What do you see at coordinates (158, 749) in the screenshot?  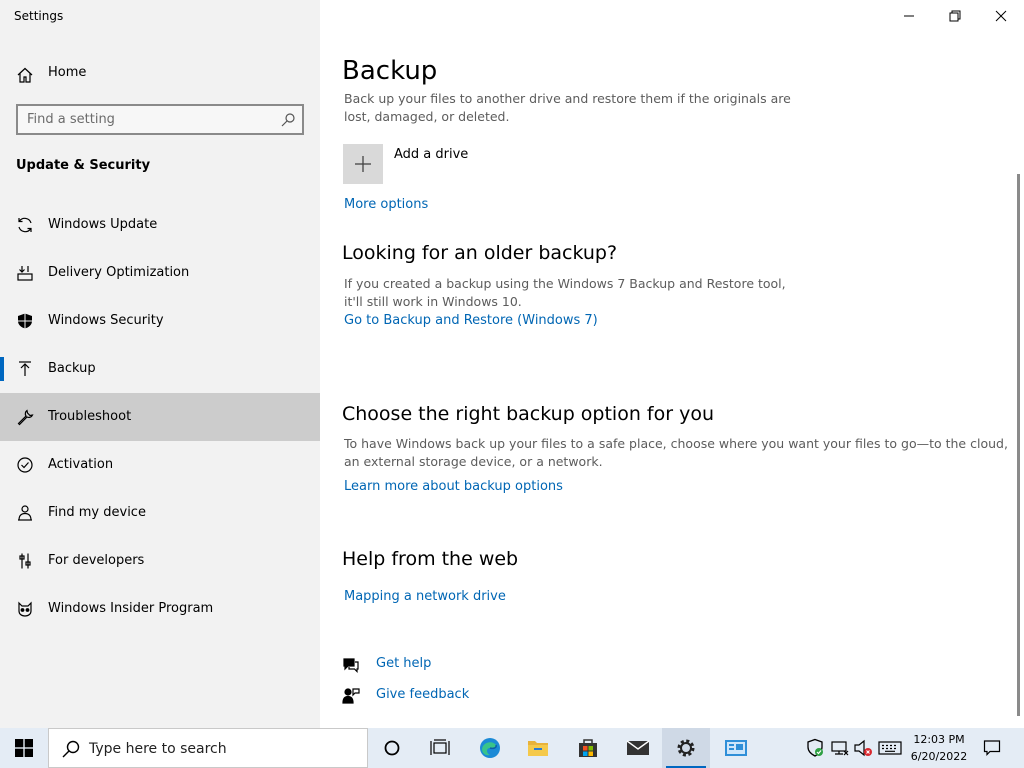 I see `taskbar-search-text: Type here to search` at bounding box center [158, 749].